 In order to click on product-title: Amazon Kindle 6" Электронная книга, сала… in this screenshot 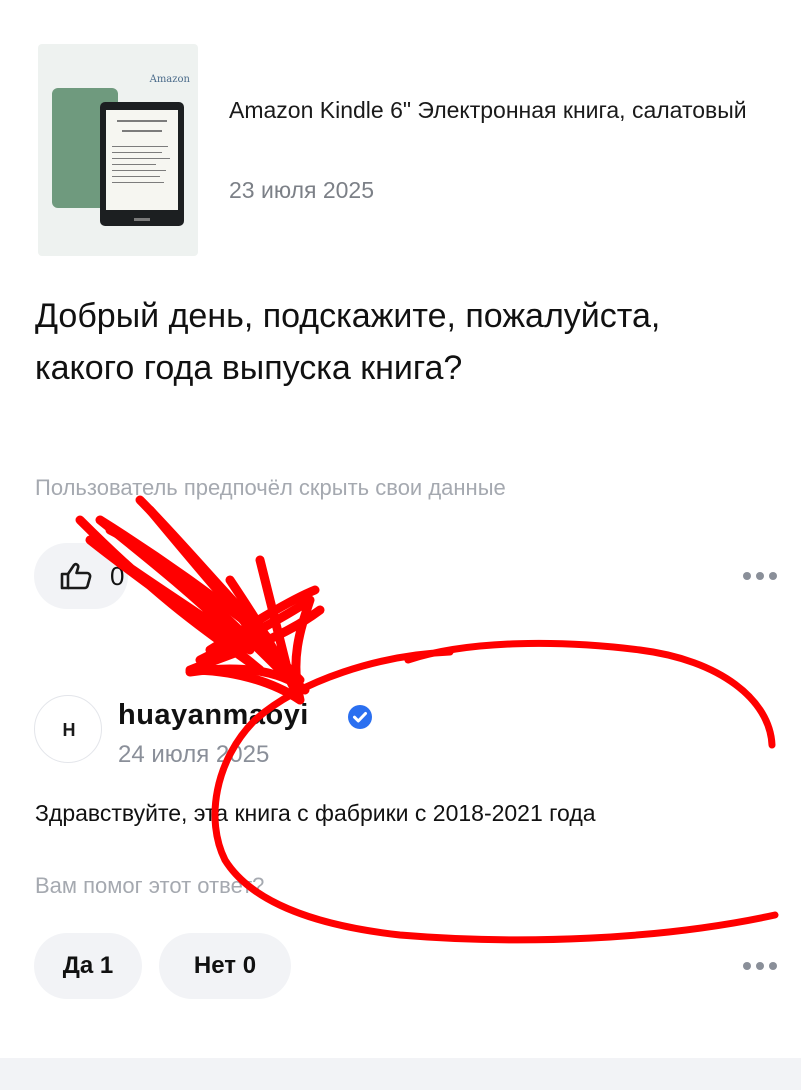, I will do `click(503, 110)`.